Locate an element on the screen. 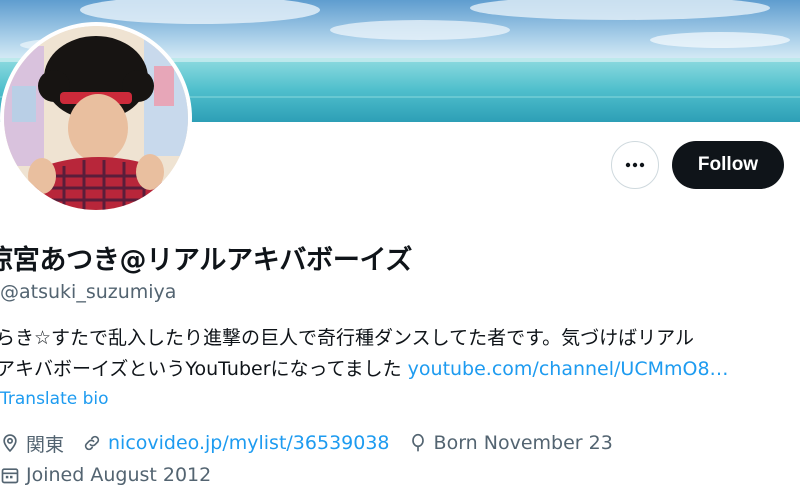  avatar-photo is located at coordinates (96, 118).